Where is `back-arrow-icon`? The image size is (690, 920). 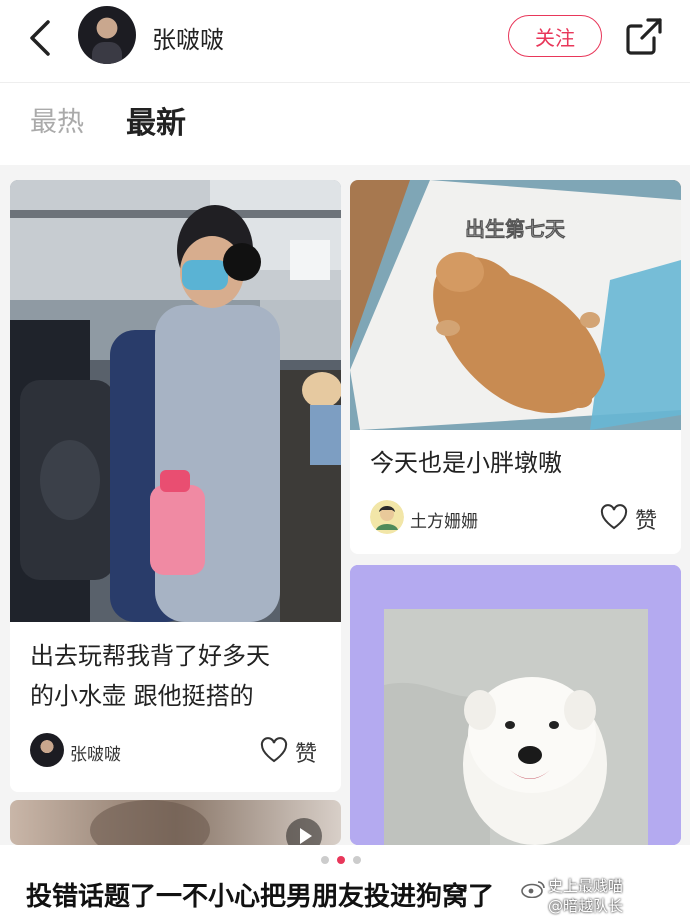
back-arrow-icon is located at coordinates (42, 38).